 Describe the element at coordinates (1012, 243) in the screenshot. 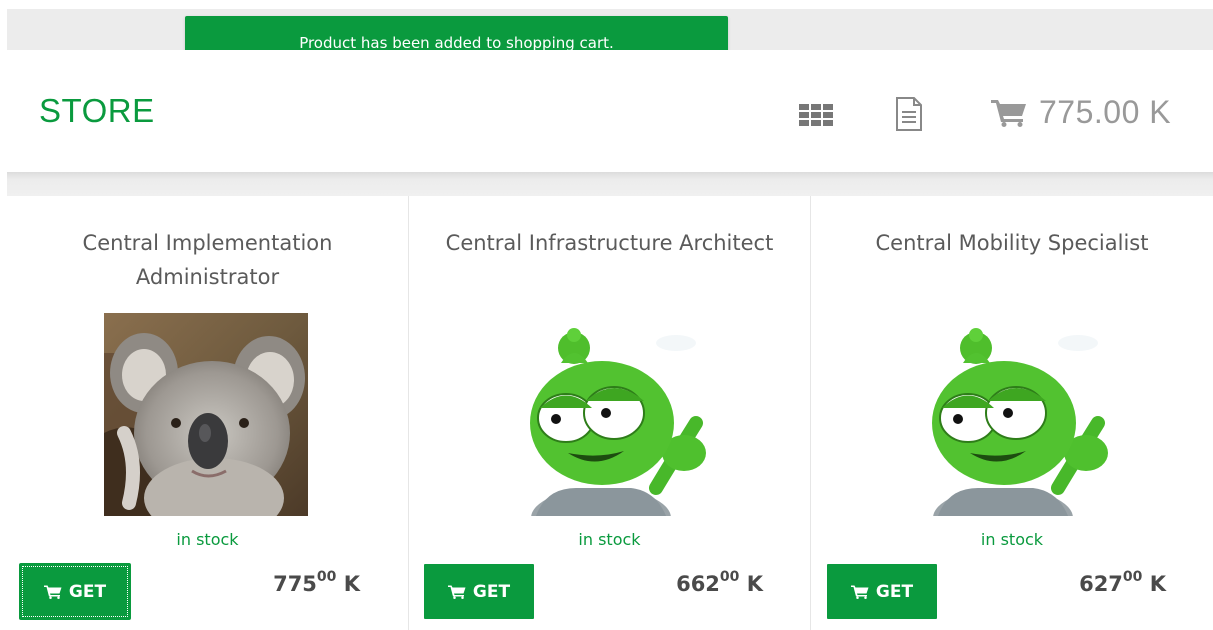

I see `product-title: Central Mobility Specialist` at that location.